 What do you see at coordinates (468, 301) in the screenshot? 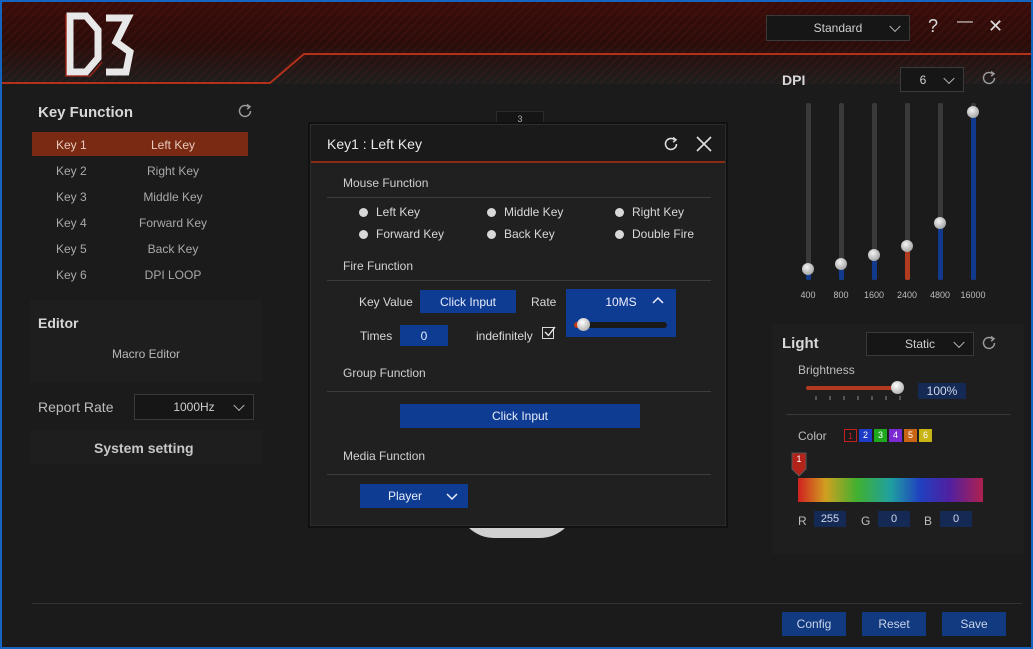
I see `key-value-button: Click Input` at bounding box center [468, 301].